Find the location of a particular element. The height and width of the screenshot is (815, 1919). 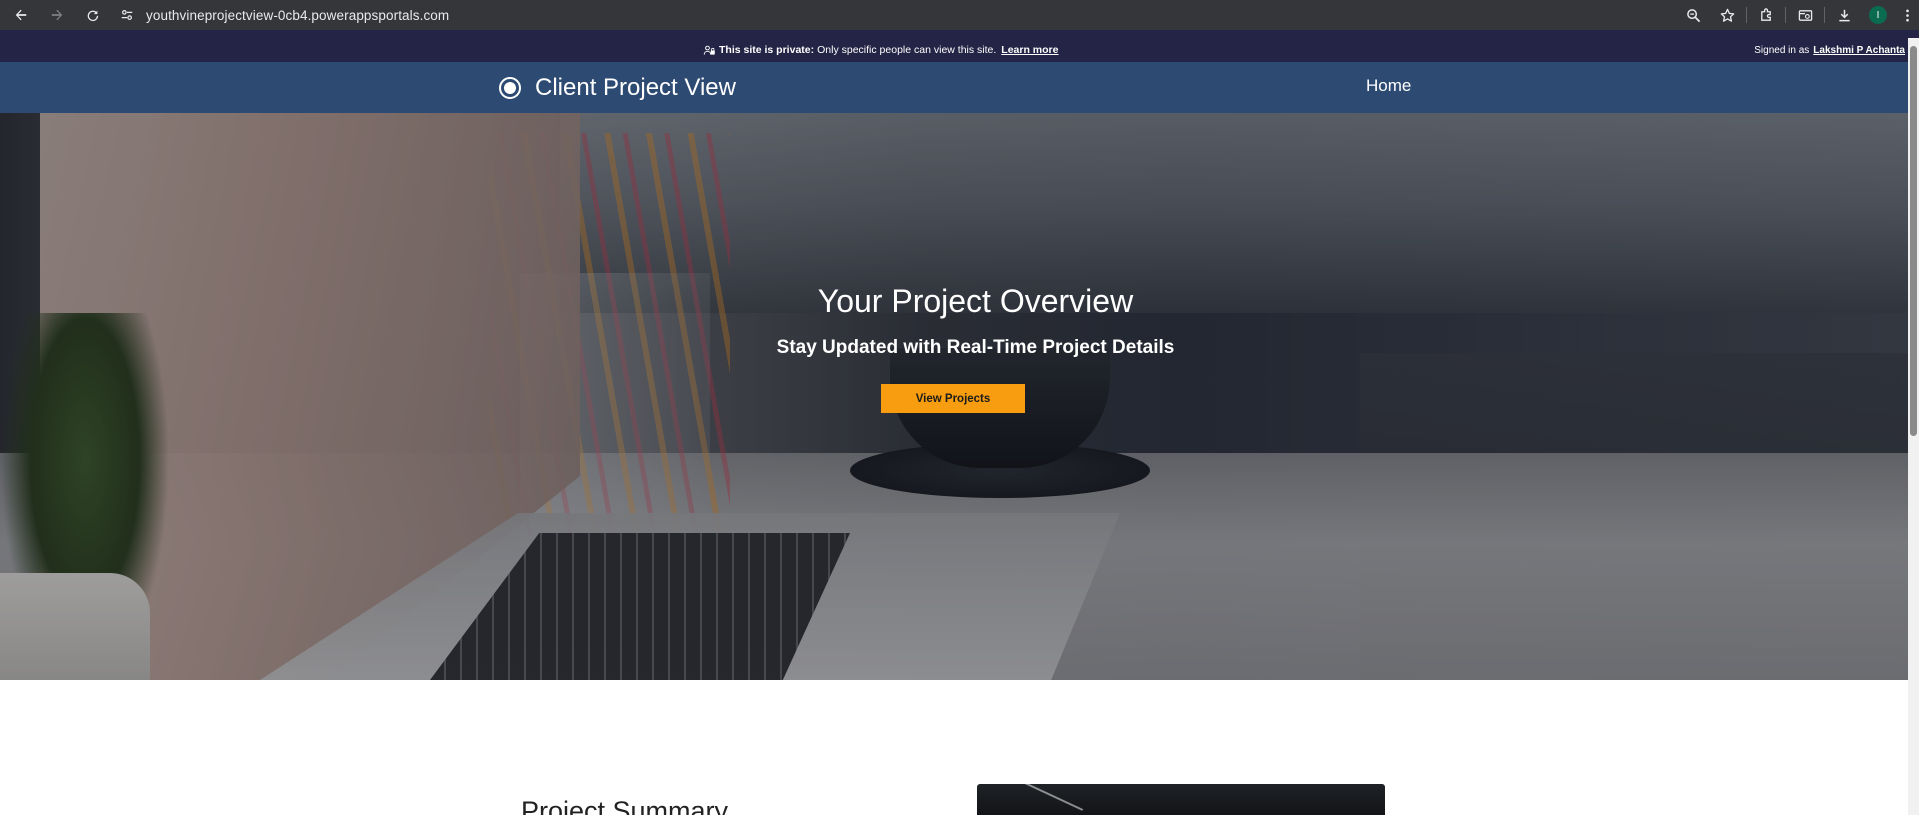

signed-in-label: Signed in as is located at coordinates (1782, 50).